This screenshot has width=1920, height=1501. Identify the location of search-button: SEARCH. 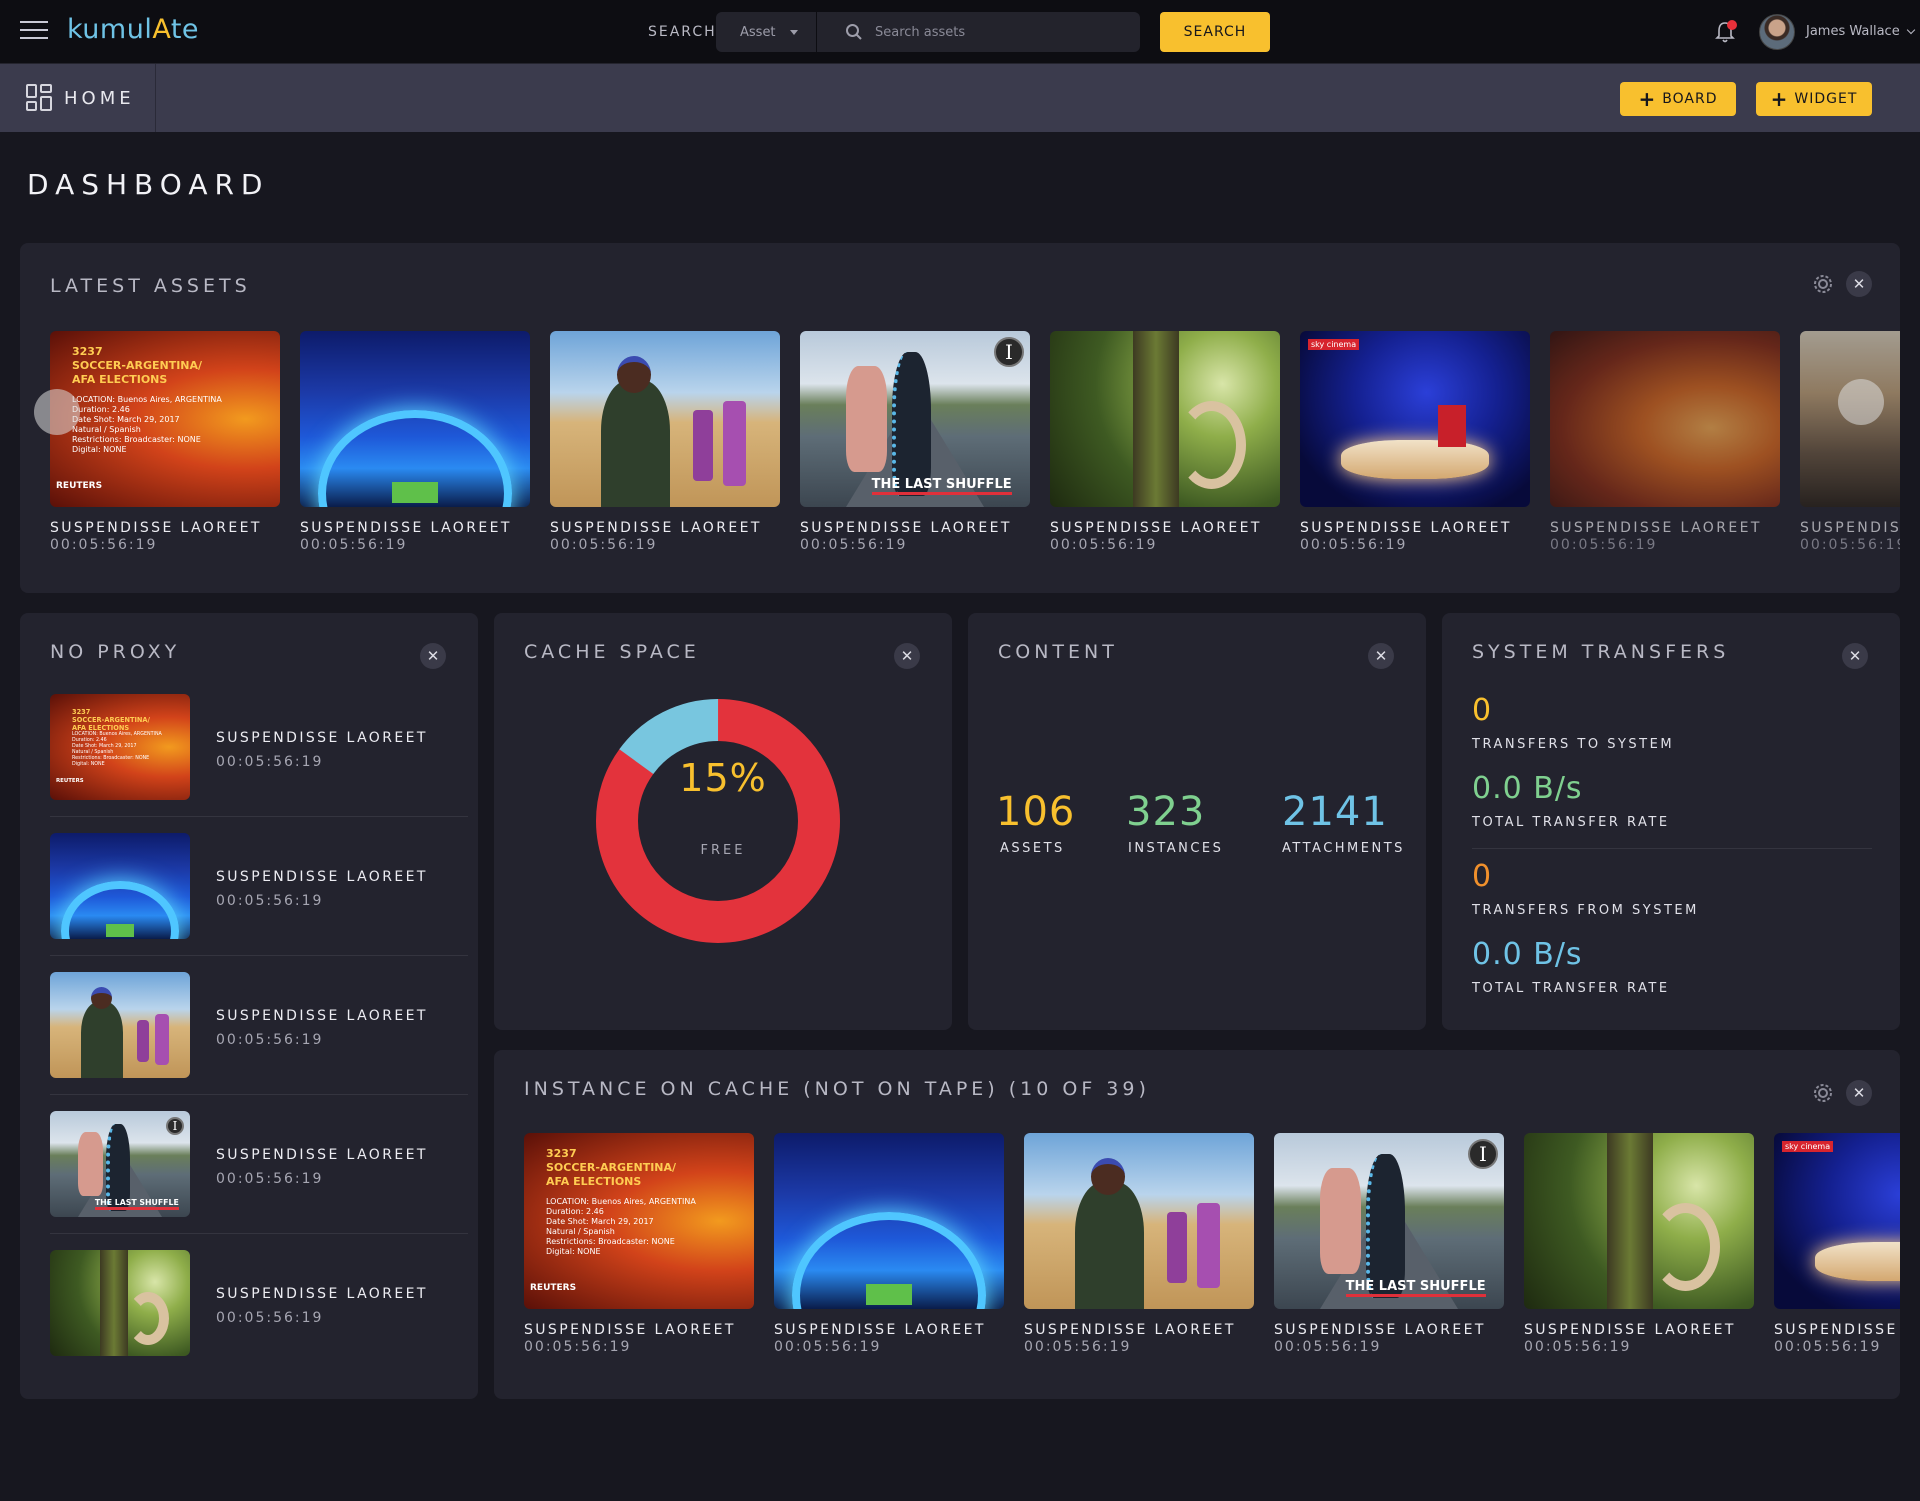
(1215, 32).